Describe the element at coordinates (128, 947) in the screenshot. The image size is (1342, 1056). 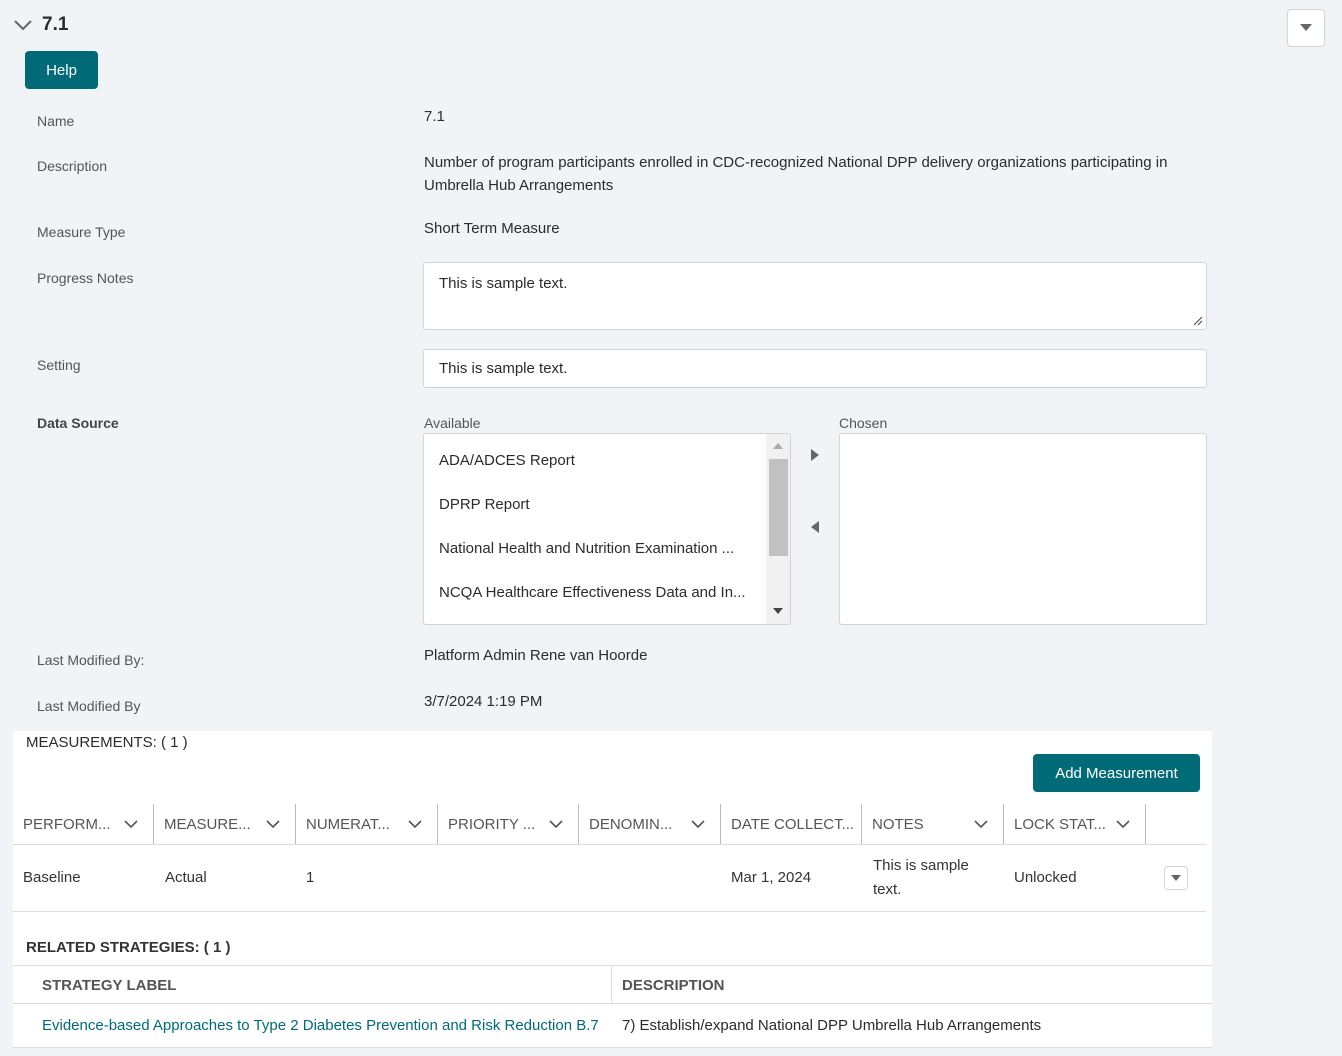
I see `related-strategies-title: RELATED STRATEGIES: ( 1 )` at that location.